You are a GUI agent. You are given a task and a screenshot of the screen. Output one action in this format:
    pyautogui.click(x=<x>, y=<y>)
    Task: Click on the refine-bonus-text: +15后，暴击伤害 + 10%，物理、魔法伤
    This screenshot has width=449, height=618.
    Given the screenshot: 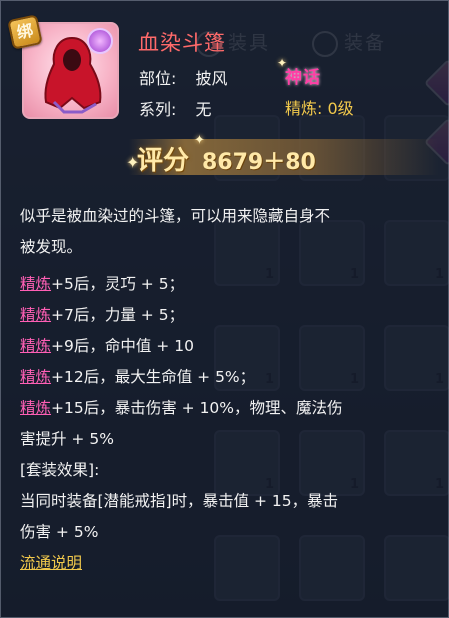 What is the action you would take?
    pyautogui.click(x=197, y=408)
    